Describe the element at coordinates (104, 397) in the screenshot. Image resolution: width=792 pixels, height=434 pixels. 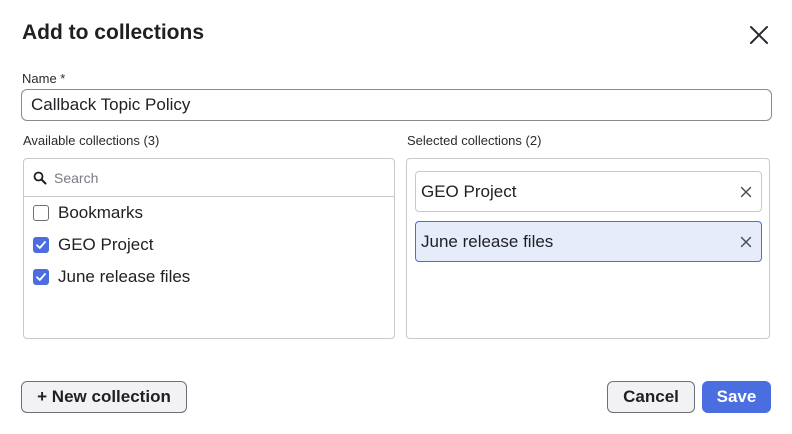
I see `new-collection-button: + New collection` at that location.